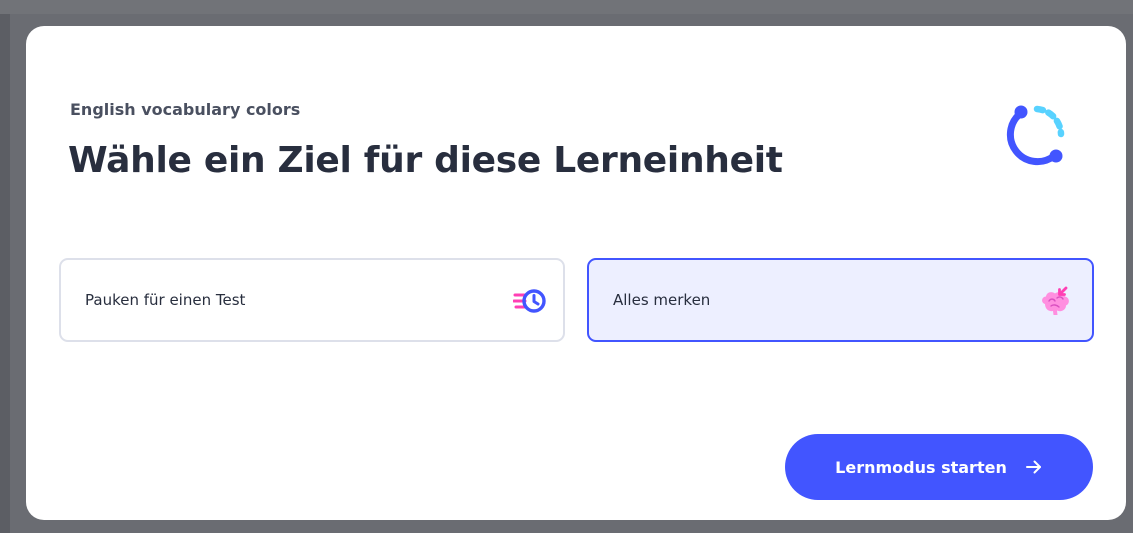  Describe the element at coordinates (185, 109) in the screenshot. I see `set-title: English vocabulary colors` at that location.